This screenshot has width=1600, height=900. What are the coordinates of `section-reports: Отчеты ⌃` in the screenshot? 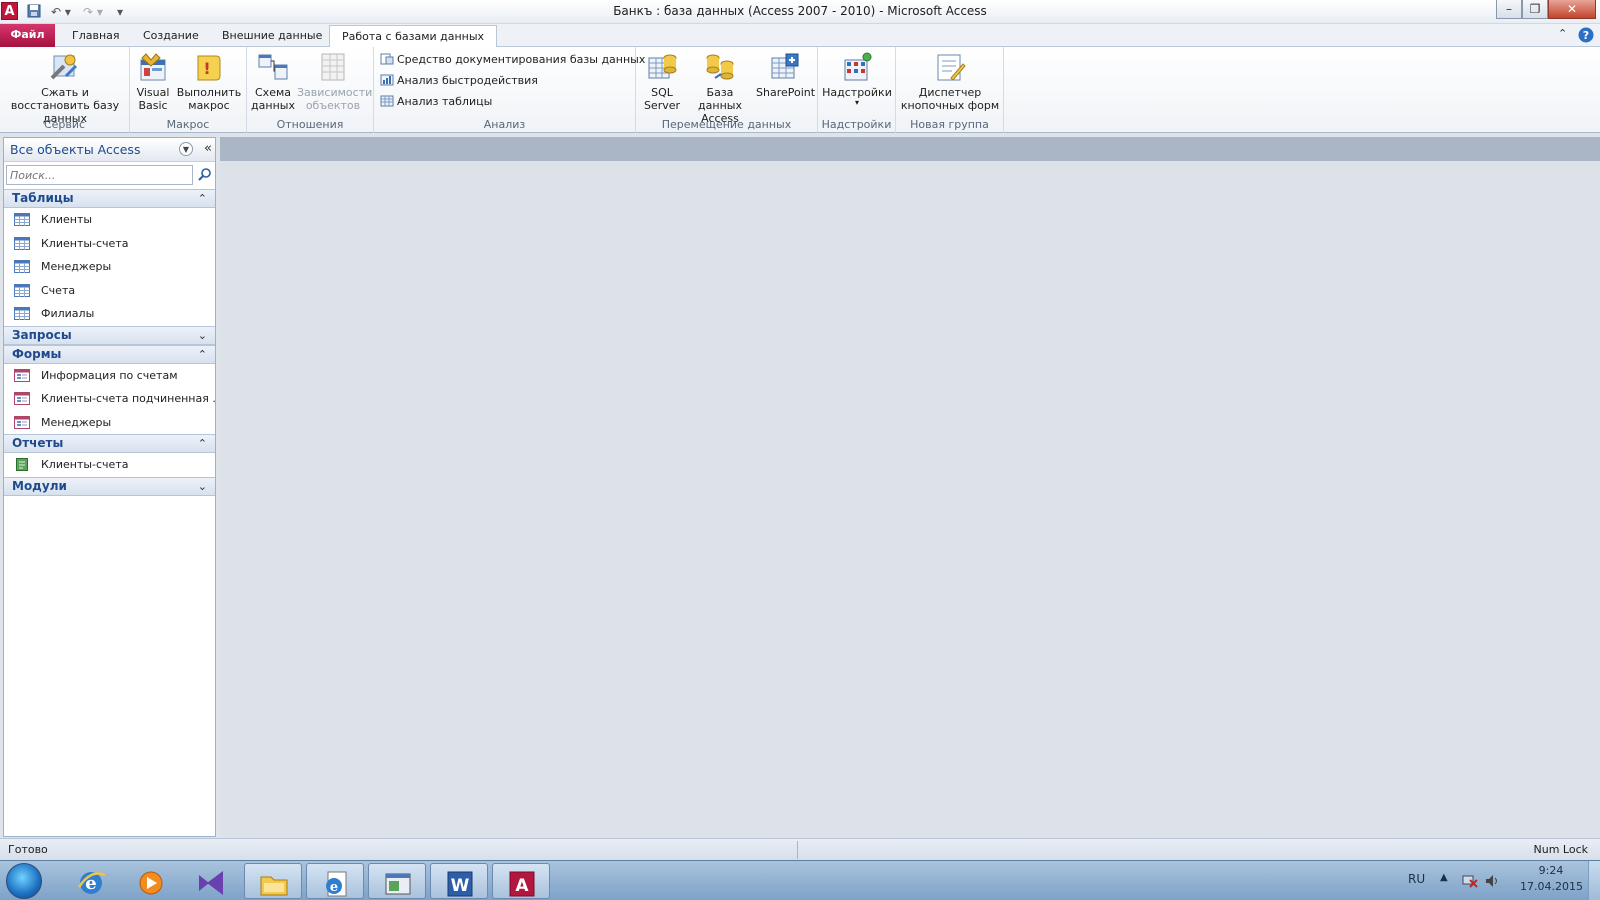 It's located at (109, 443).